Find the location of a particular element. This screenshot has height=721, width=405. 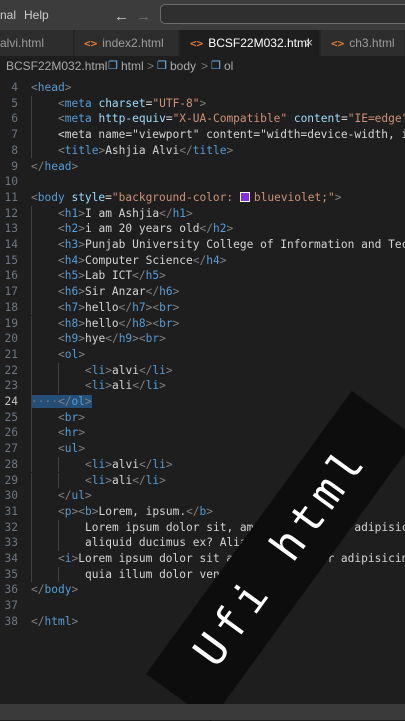

code-line: 21 <ol> is located at coordinates (202, 354).